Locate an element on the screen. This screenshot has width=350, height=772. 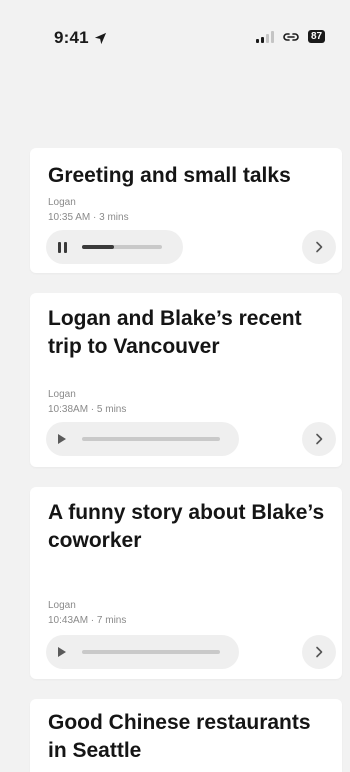
conversation-card: Good Chinese restaurants in Seattle is located at coordinates (186, 735).